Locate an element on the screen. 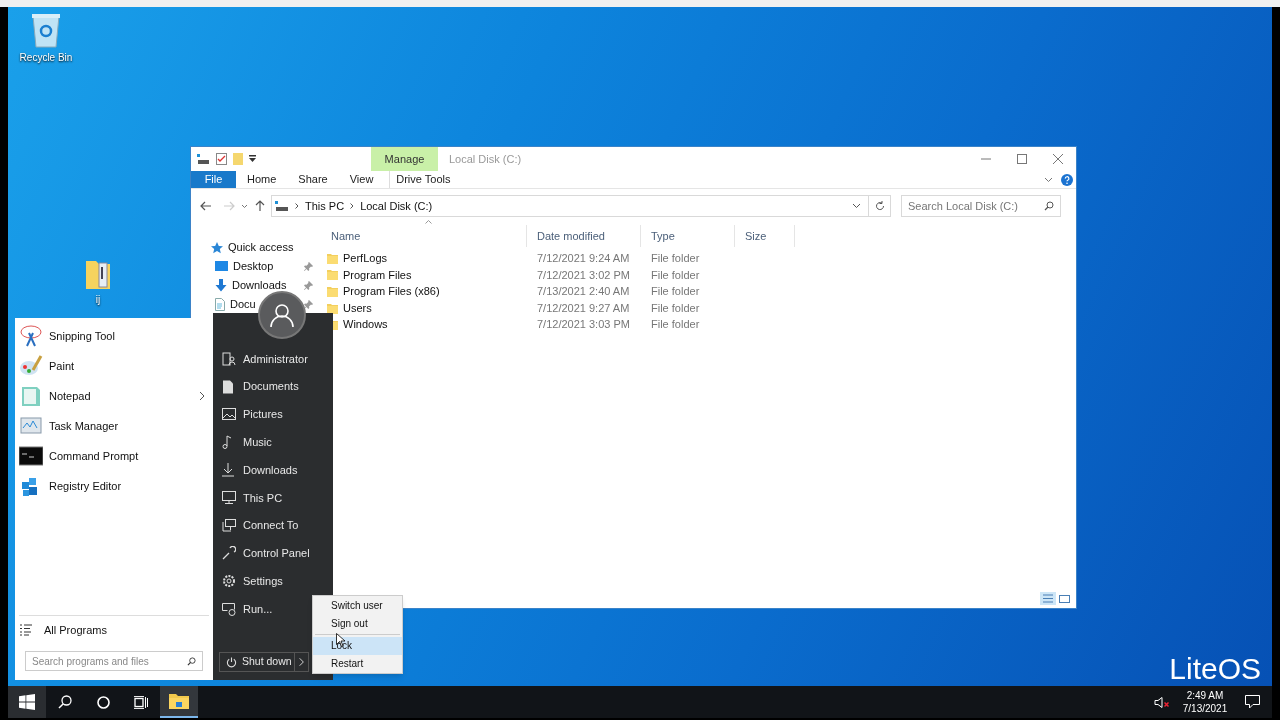 The image size is (1280, 720). places-item: This PC is located at coordinates (273, 498).